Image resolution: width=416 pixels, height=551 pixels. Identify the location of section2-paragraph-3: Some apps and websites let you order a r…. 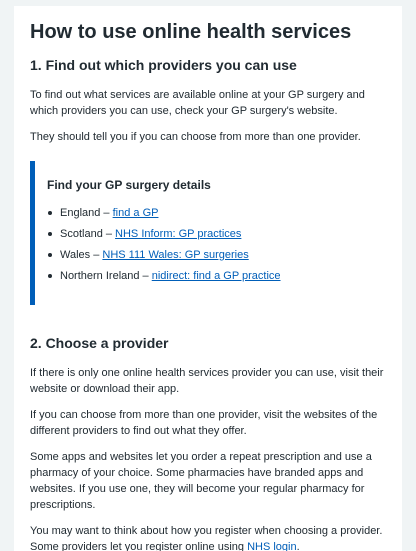
(201, 481).